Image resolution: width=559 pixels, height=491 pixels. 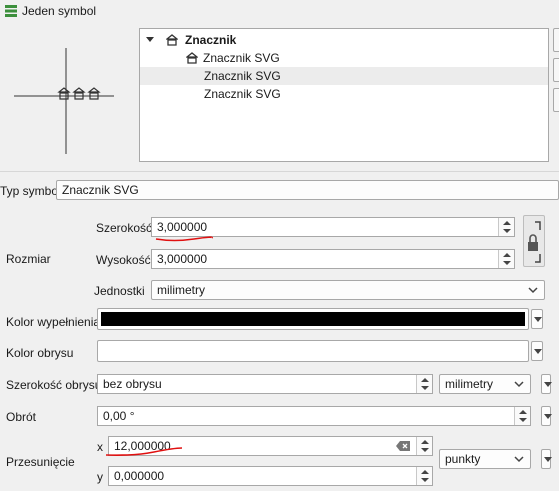 What do you see at coordinates (119, 416) in the screenshot?
I see `rotation-value: 0,00 °` at bounding box center [119, 416].